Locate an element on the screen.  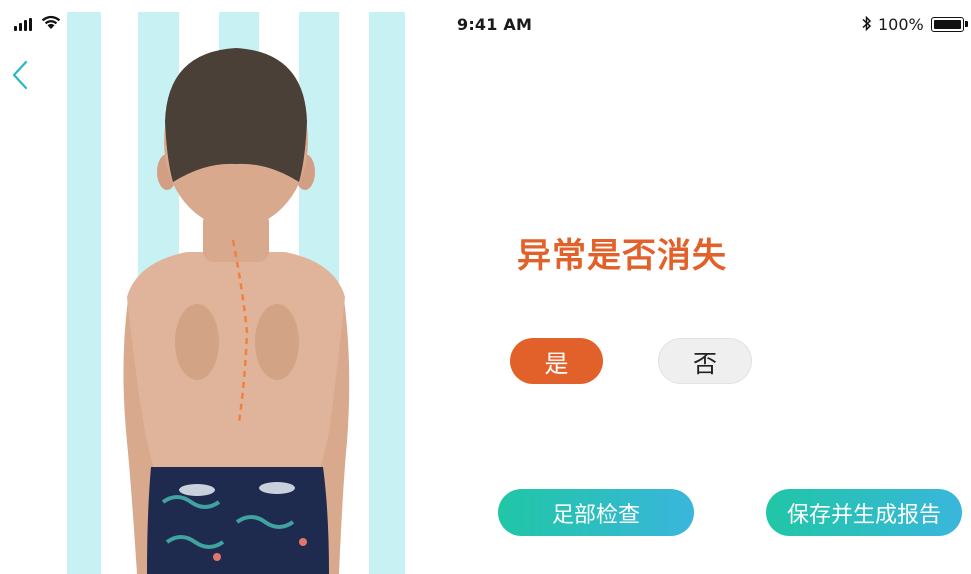
signal-icon is located at coordinates (23, 24).